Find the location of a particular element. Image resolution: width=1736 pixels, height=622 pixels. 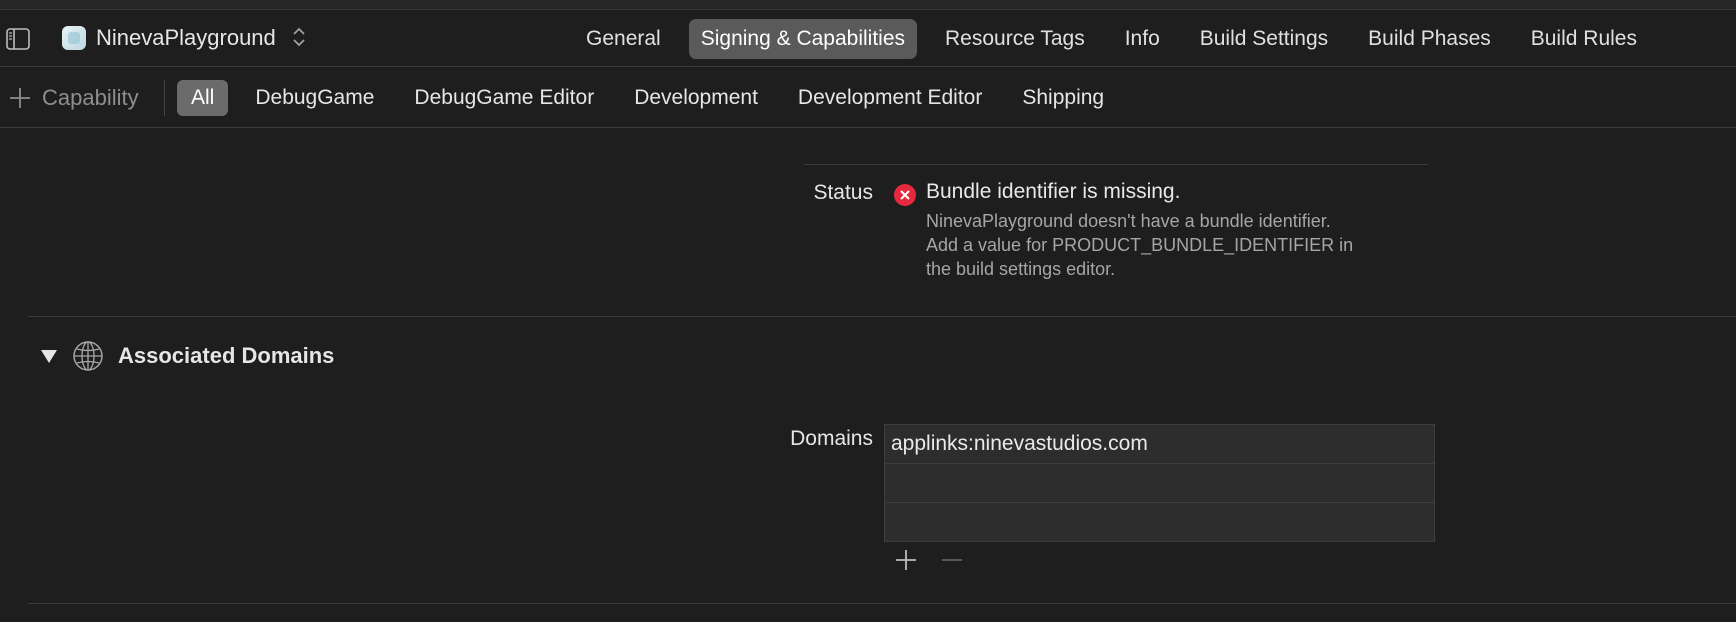

domain-row: applinks:ninevastudios.com is located at coordinates (1159, 444).